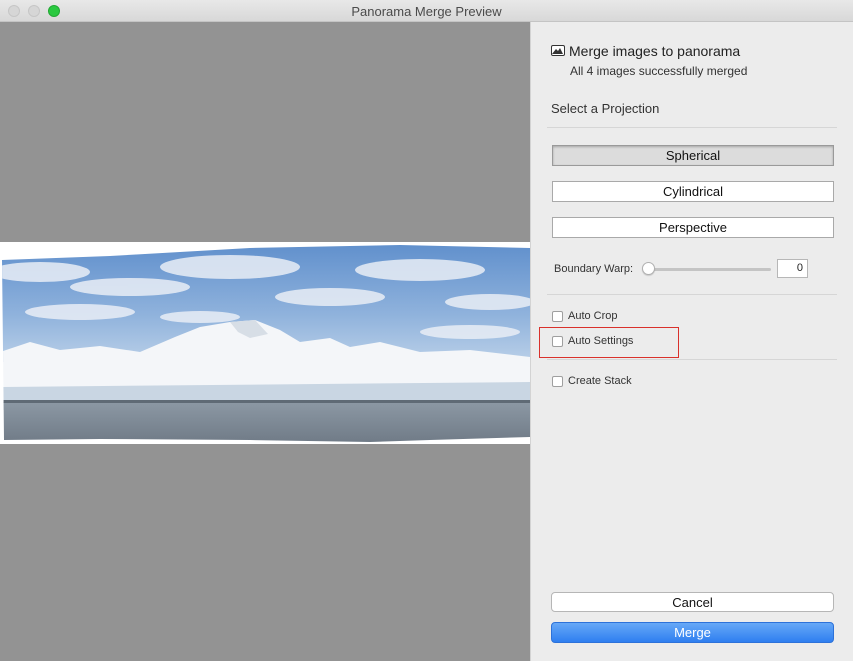 The width and height of the screenshot is (853, 661). What do you see at coordinates (655, 51) in the screenshot?
I see `header-title: Merge images to panorama` at bounding box center [655, 51].